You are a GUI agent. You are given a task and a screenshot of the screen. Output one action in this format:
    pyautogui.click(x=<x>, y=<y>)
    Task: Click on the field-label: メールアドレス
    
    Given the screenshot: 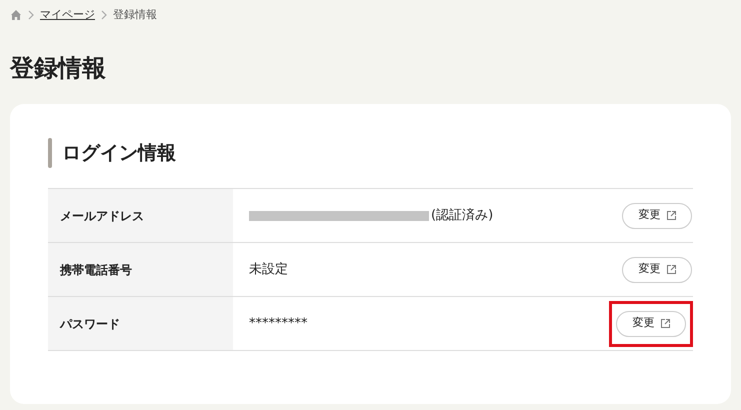 What is the action you would take?
    pyautogui.click(x=102, y=216)
    